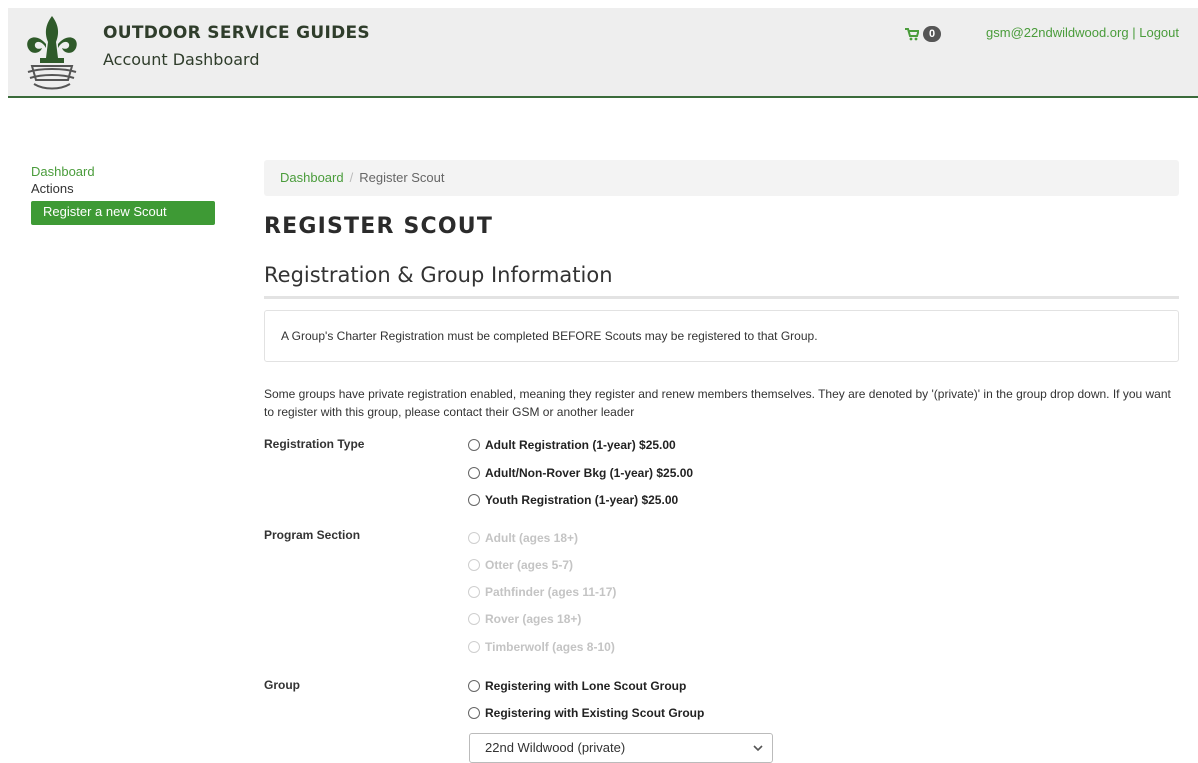 The height and width of the screenshot is (763, 1198). Describe the element at coordinates (1159, 32) in the screenshot. I see `logout-link: Logout` at that location.